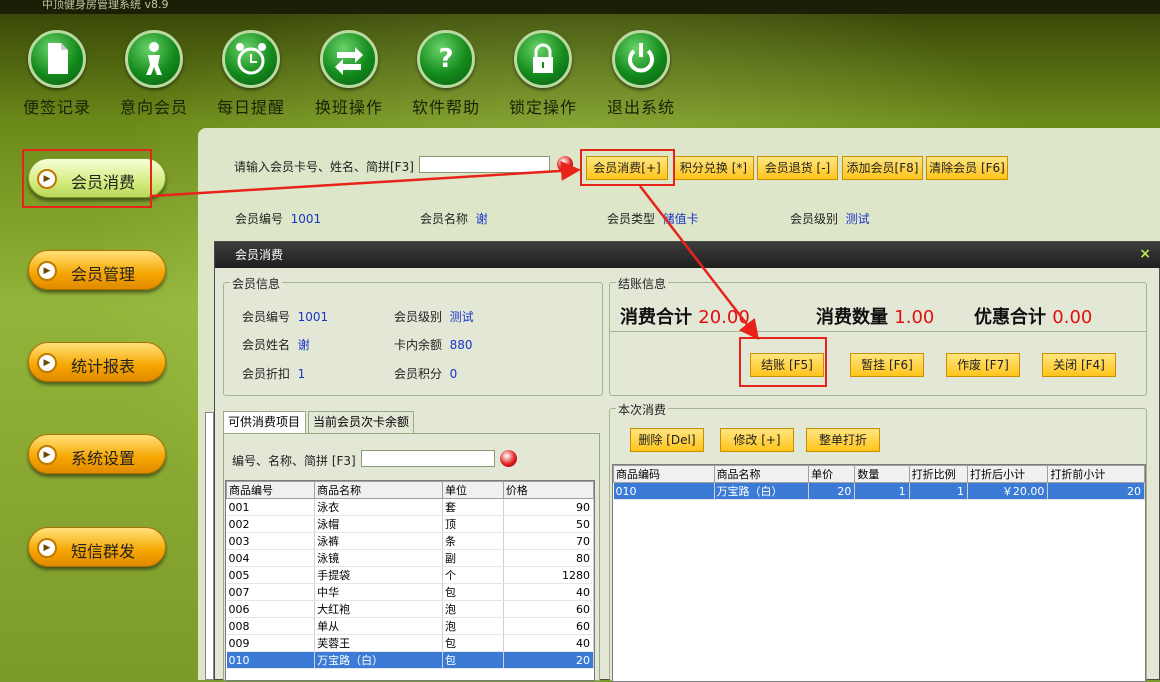 This screenshot has width=1160, height=682. What do you see at coordinates (455, 250) in the screenshot?
I see `annotation-arrows` at bounding box center [455, 250].